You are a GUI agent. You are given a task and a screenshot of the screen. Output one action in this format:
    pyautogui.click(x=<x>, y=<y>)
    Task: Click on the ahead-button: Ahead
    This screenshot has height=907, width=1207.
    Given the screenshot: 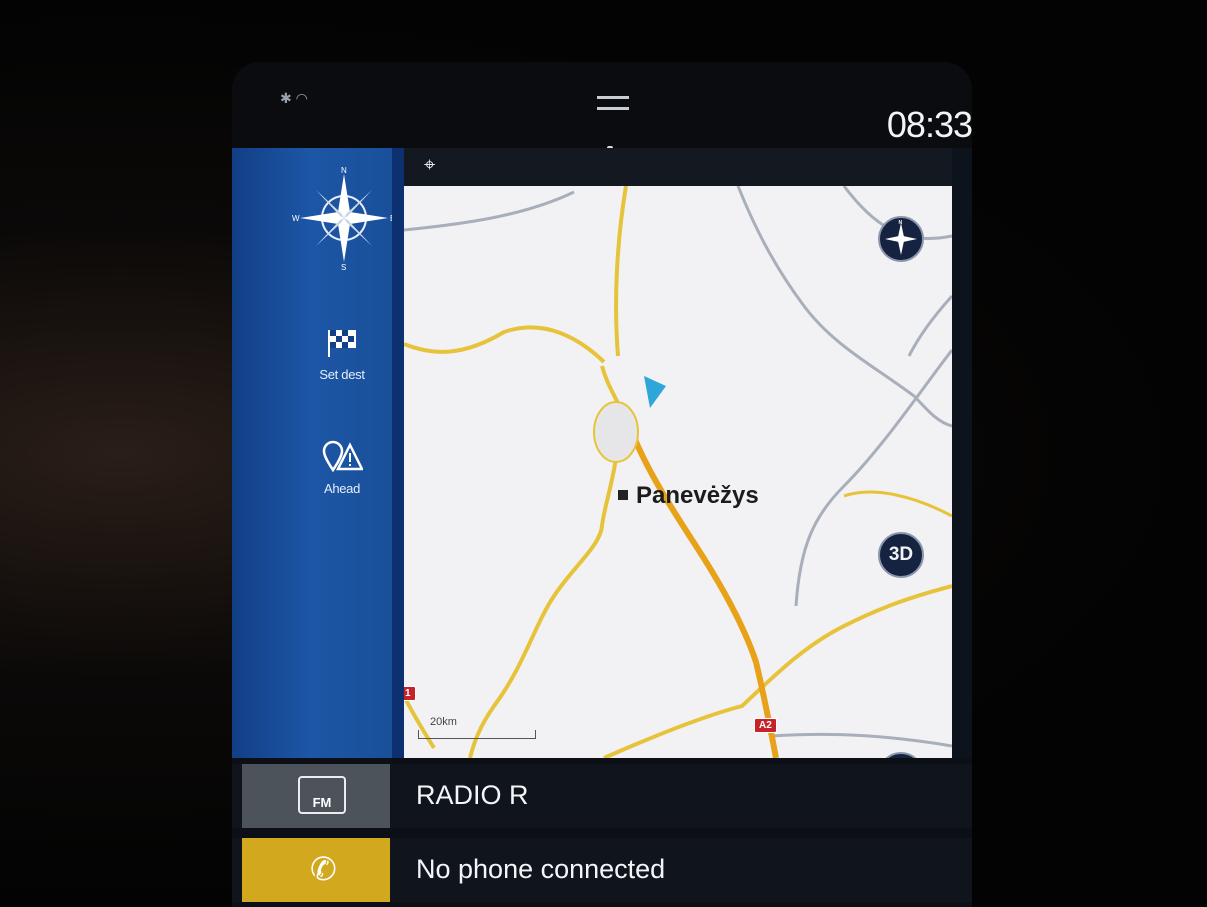 What is the action you would take?
    pyautogui.click(x=342, y=468)
    